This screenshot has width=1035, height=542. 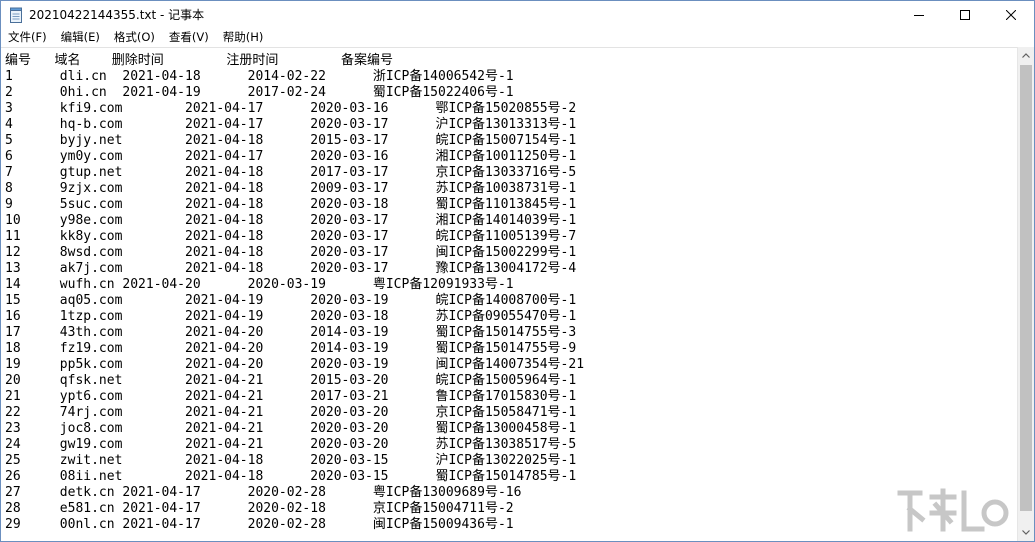 I want to click on minimize-icon, so click(x=919, y=15).